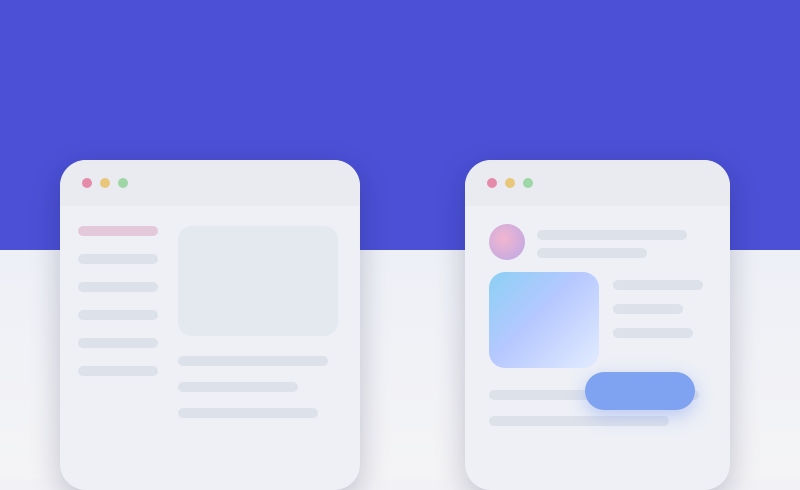 The image size is (800, 490). Describe the element at coordinates (592, 253) in the screenshot. I see `profile-detail-line` at that location.